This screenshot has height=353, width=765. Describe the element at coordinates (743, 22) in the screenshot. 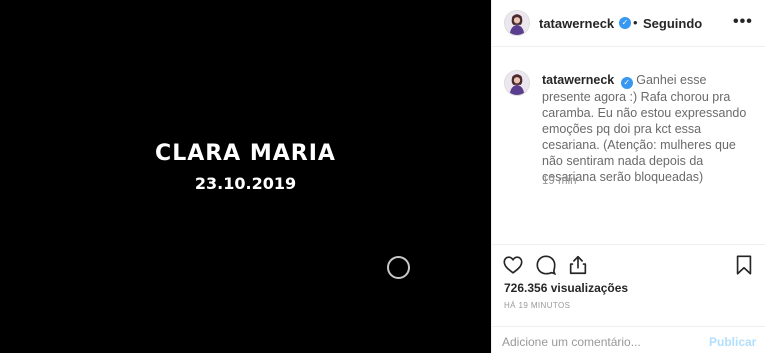

I see `more-options-icon: •••` at that location.